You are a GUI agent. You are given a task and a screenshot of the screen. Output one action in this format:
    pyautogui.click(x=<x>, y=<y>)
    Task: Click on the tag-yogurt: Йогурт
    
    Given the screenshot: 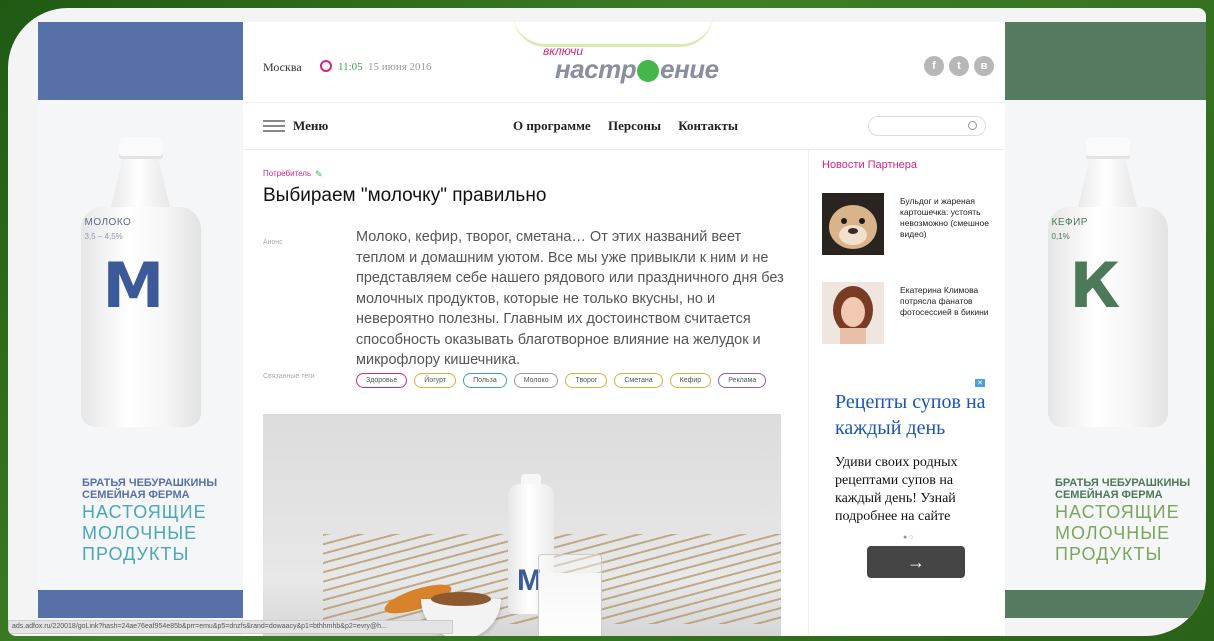 What is the action you would take?
    pyautogui.click(x=435, y=380)
    